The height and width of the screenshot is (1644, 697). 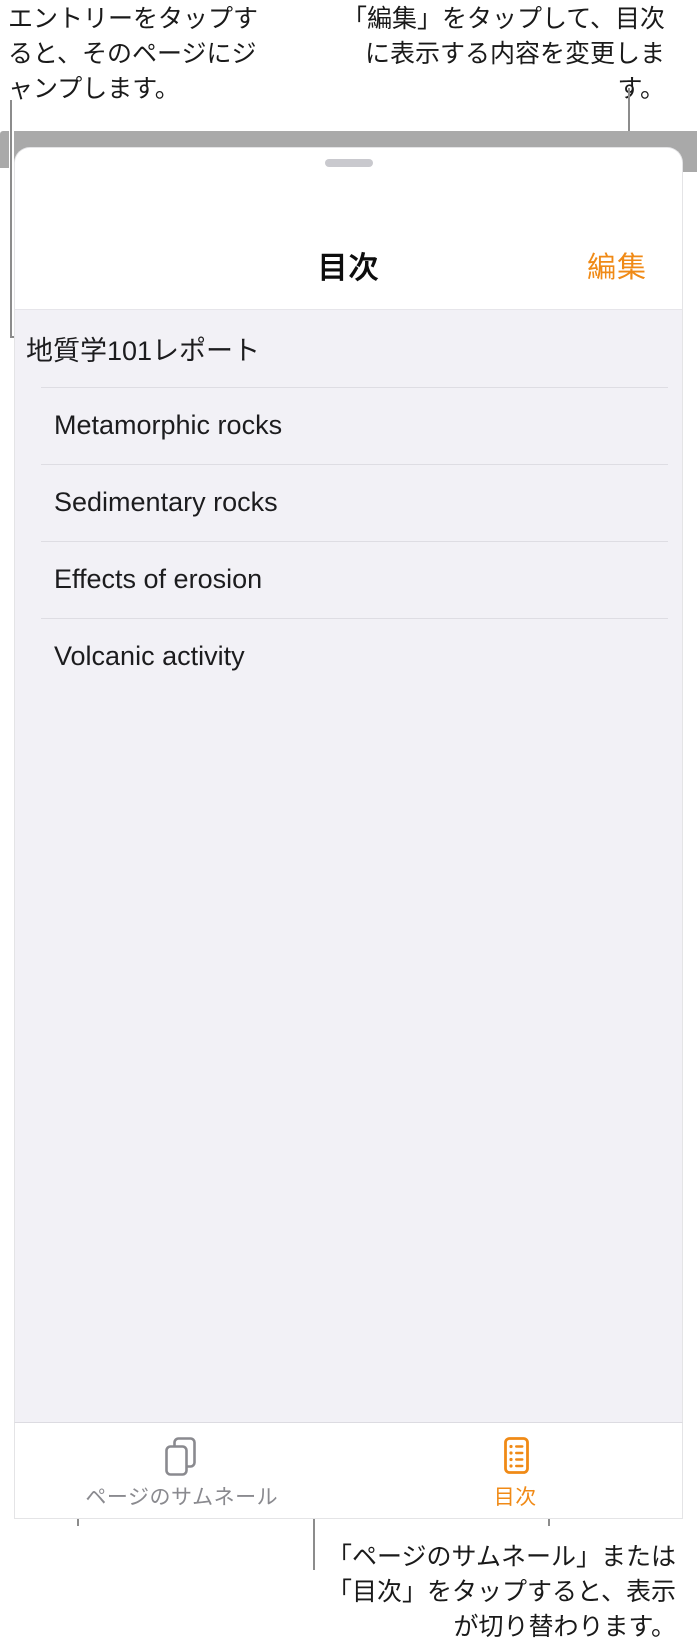 I want to click on toc-row: Metamorphic rocks, so click(x=348, y=425).